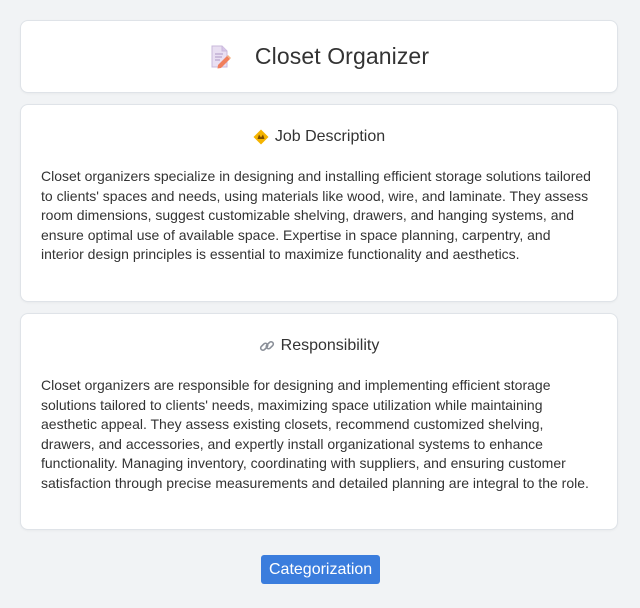  What do you see at coordinates (220, 57) in the screenshot?
I see `document-pencil-icon` at bounding box center [220, 57].